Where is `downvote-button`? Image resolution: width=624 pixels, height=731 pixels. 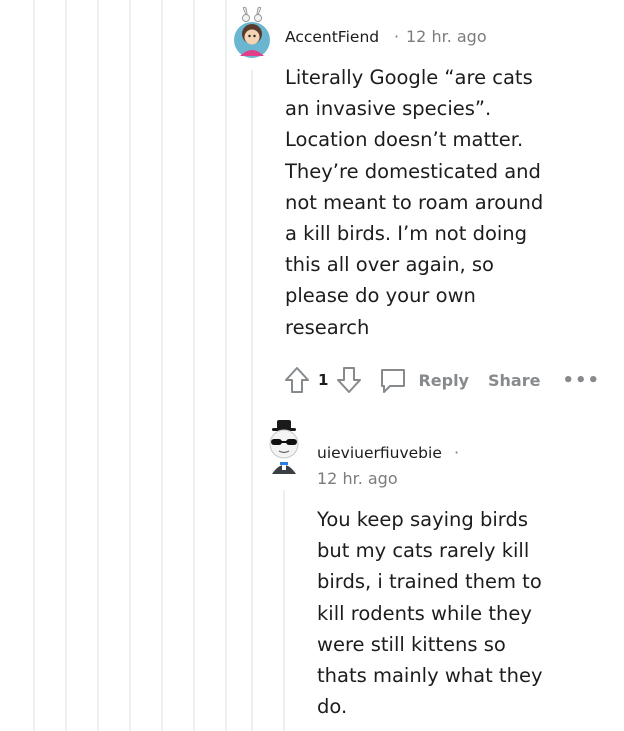
downvote-button is located at coordinates (349, 380).